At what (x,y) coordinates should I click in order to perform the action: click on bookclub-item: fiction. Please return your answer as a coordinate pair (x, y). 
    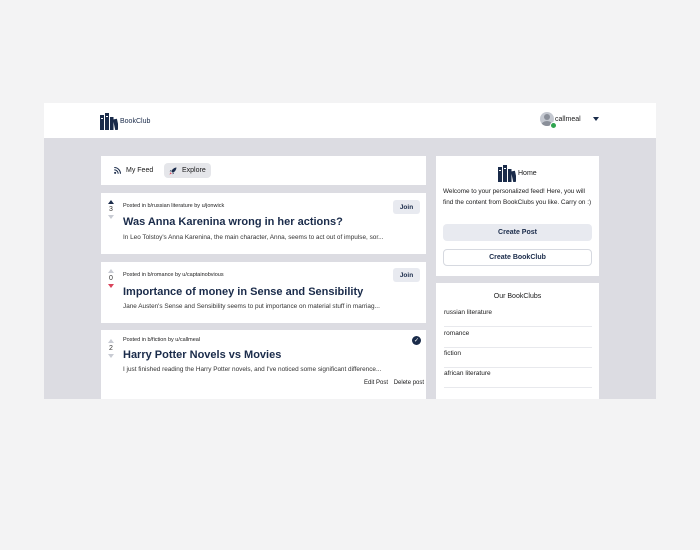
    Looking at the image, I should click on (518, 357).